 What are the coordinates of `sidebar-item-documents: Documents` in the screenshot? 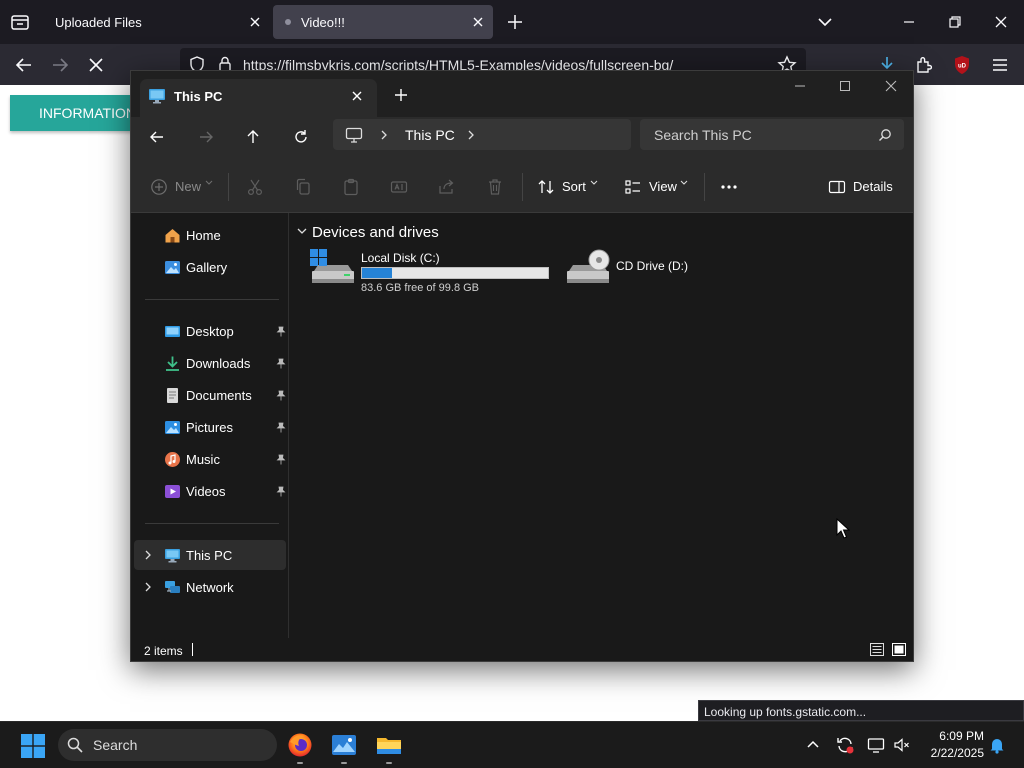 It's located at (210, 395).